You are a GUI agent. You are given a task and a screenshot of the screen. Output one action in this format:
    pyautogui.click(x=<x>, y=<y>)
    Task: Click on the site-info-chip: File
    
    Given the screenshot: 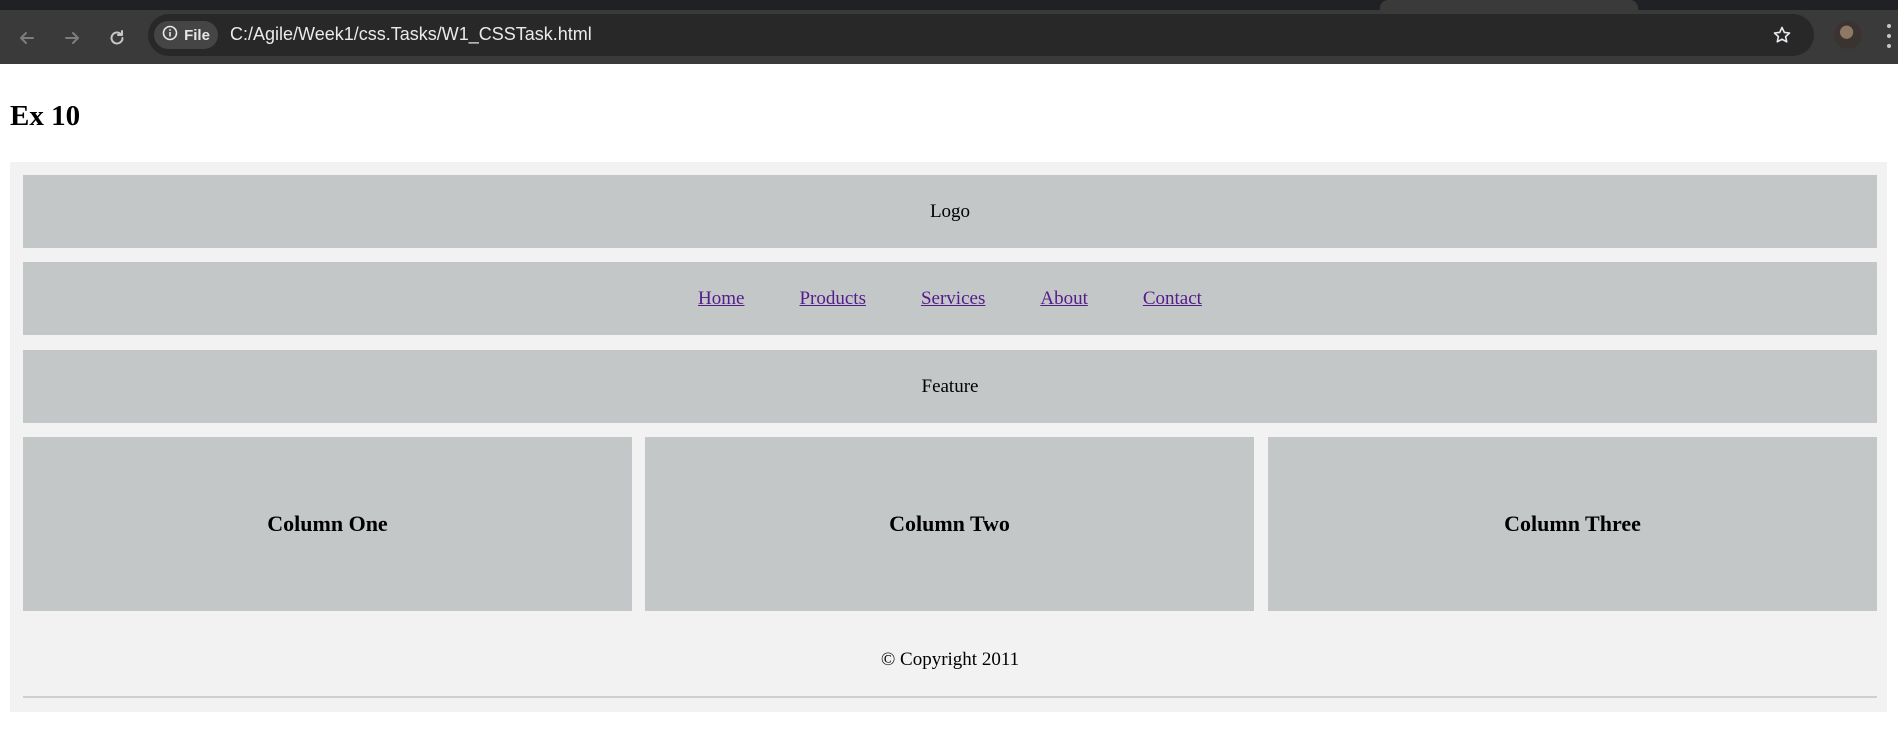 What is the action you would take?
    pyautogui.click(x=186, y=35)
    